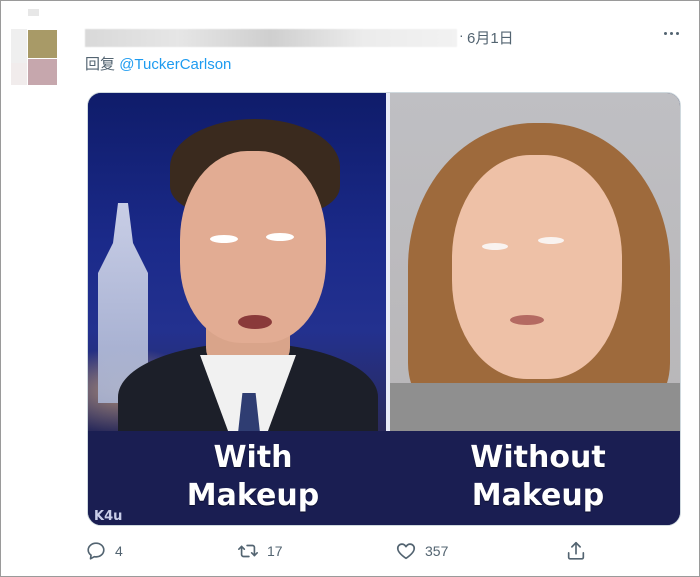 The image size is (700, 577). What do you see at coordinates (671, 33) in the screenshot?
I see `more-horizontal-icon` at bounding box center [671, 33].